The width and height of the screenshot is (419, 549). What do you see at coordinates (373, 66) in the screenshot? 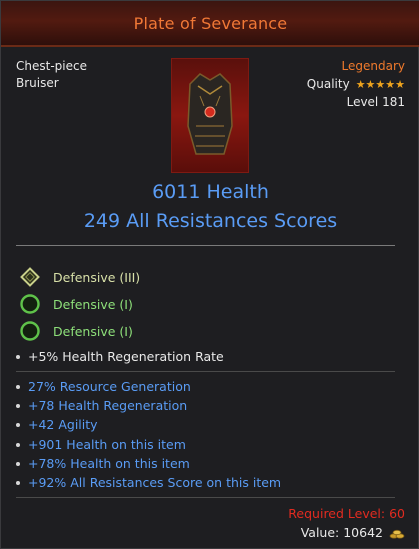
I see `item-rarity: Legendary` at bounding box center [373, 66].